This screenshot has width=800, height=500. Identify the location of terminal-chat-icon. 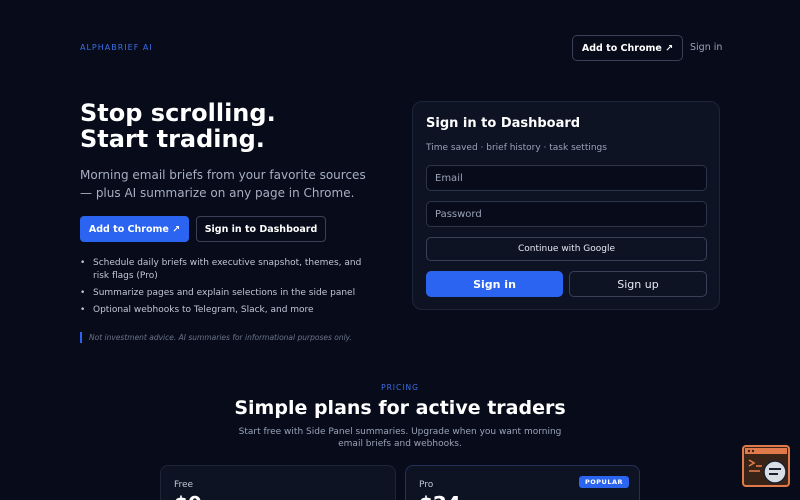
(766, 466).